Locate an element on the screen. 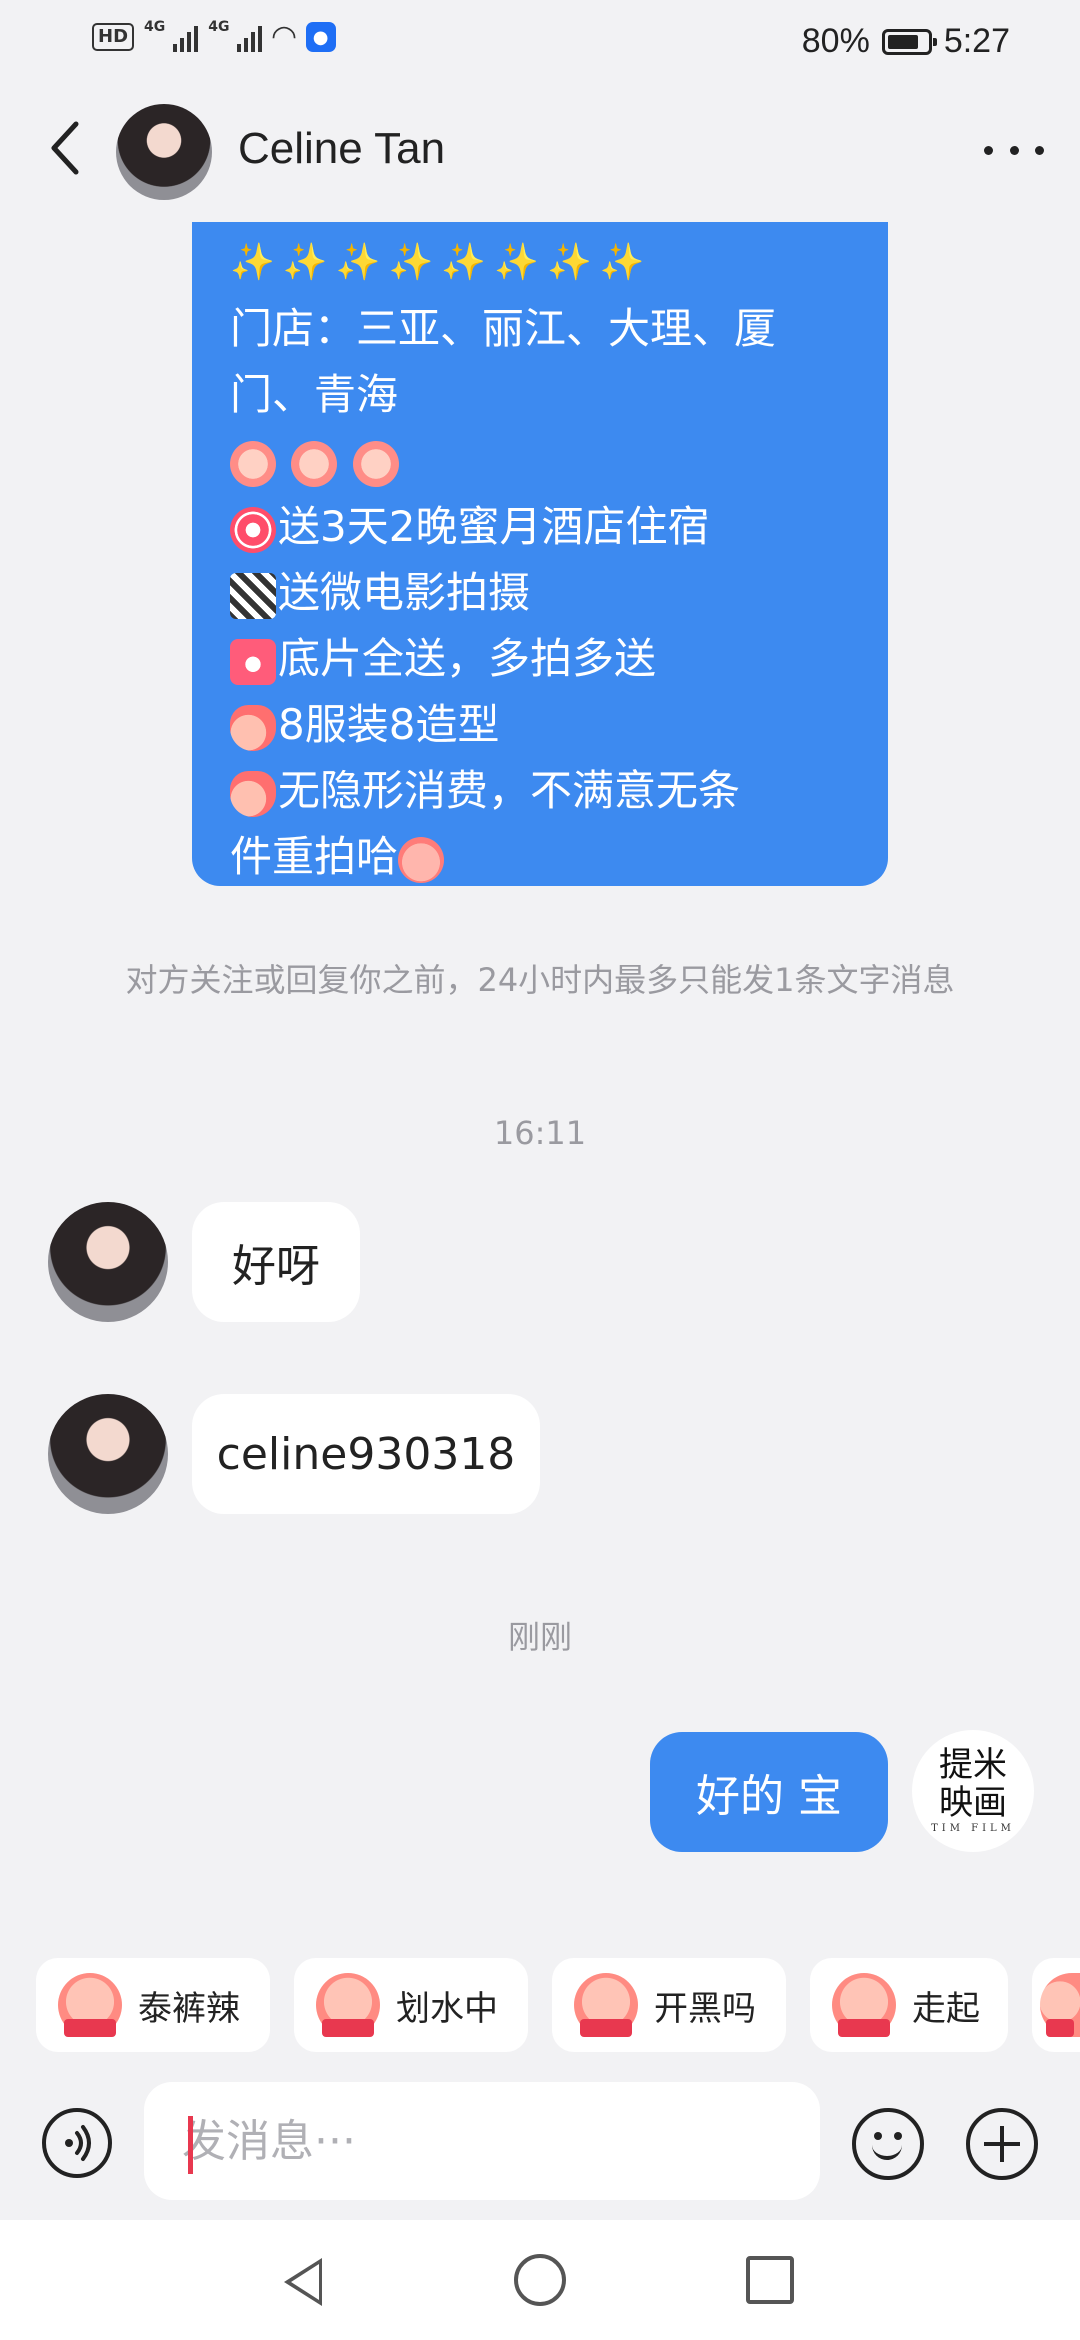  bulb-icon: ● is located at coordinates (320, 37).